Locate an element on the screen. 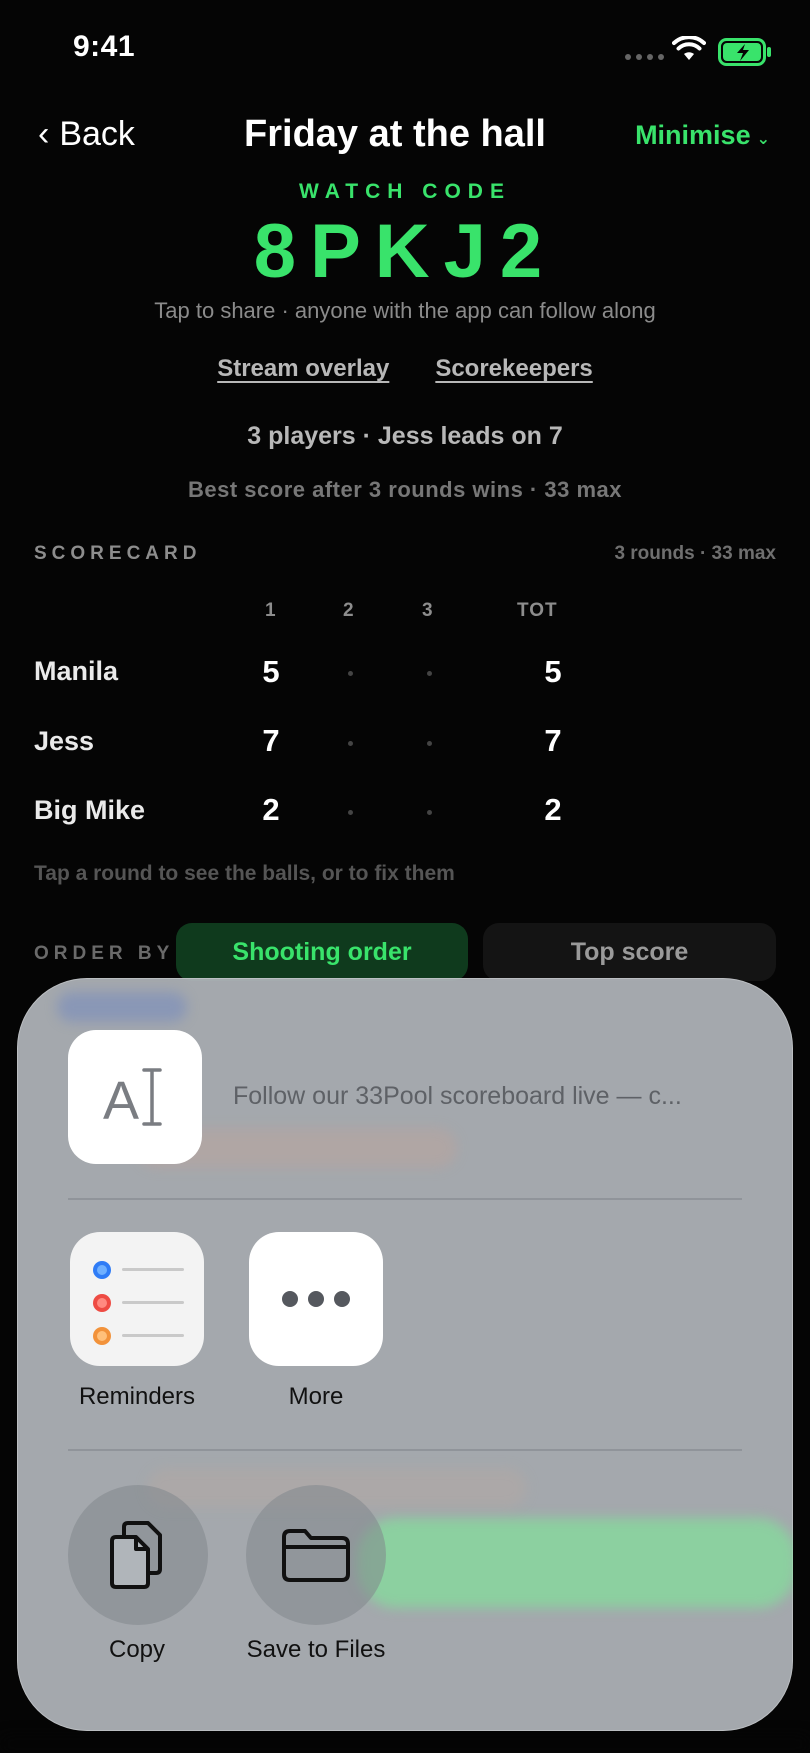  background-strip is located at coordinates (405, 1744).